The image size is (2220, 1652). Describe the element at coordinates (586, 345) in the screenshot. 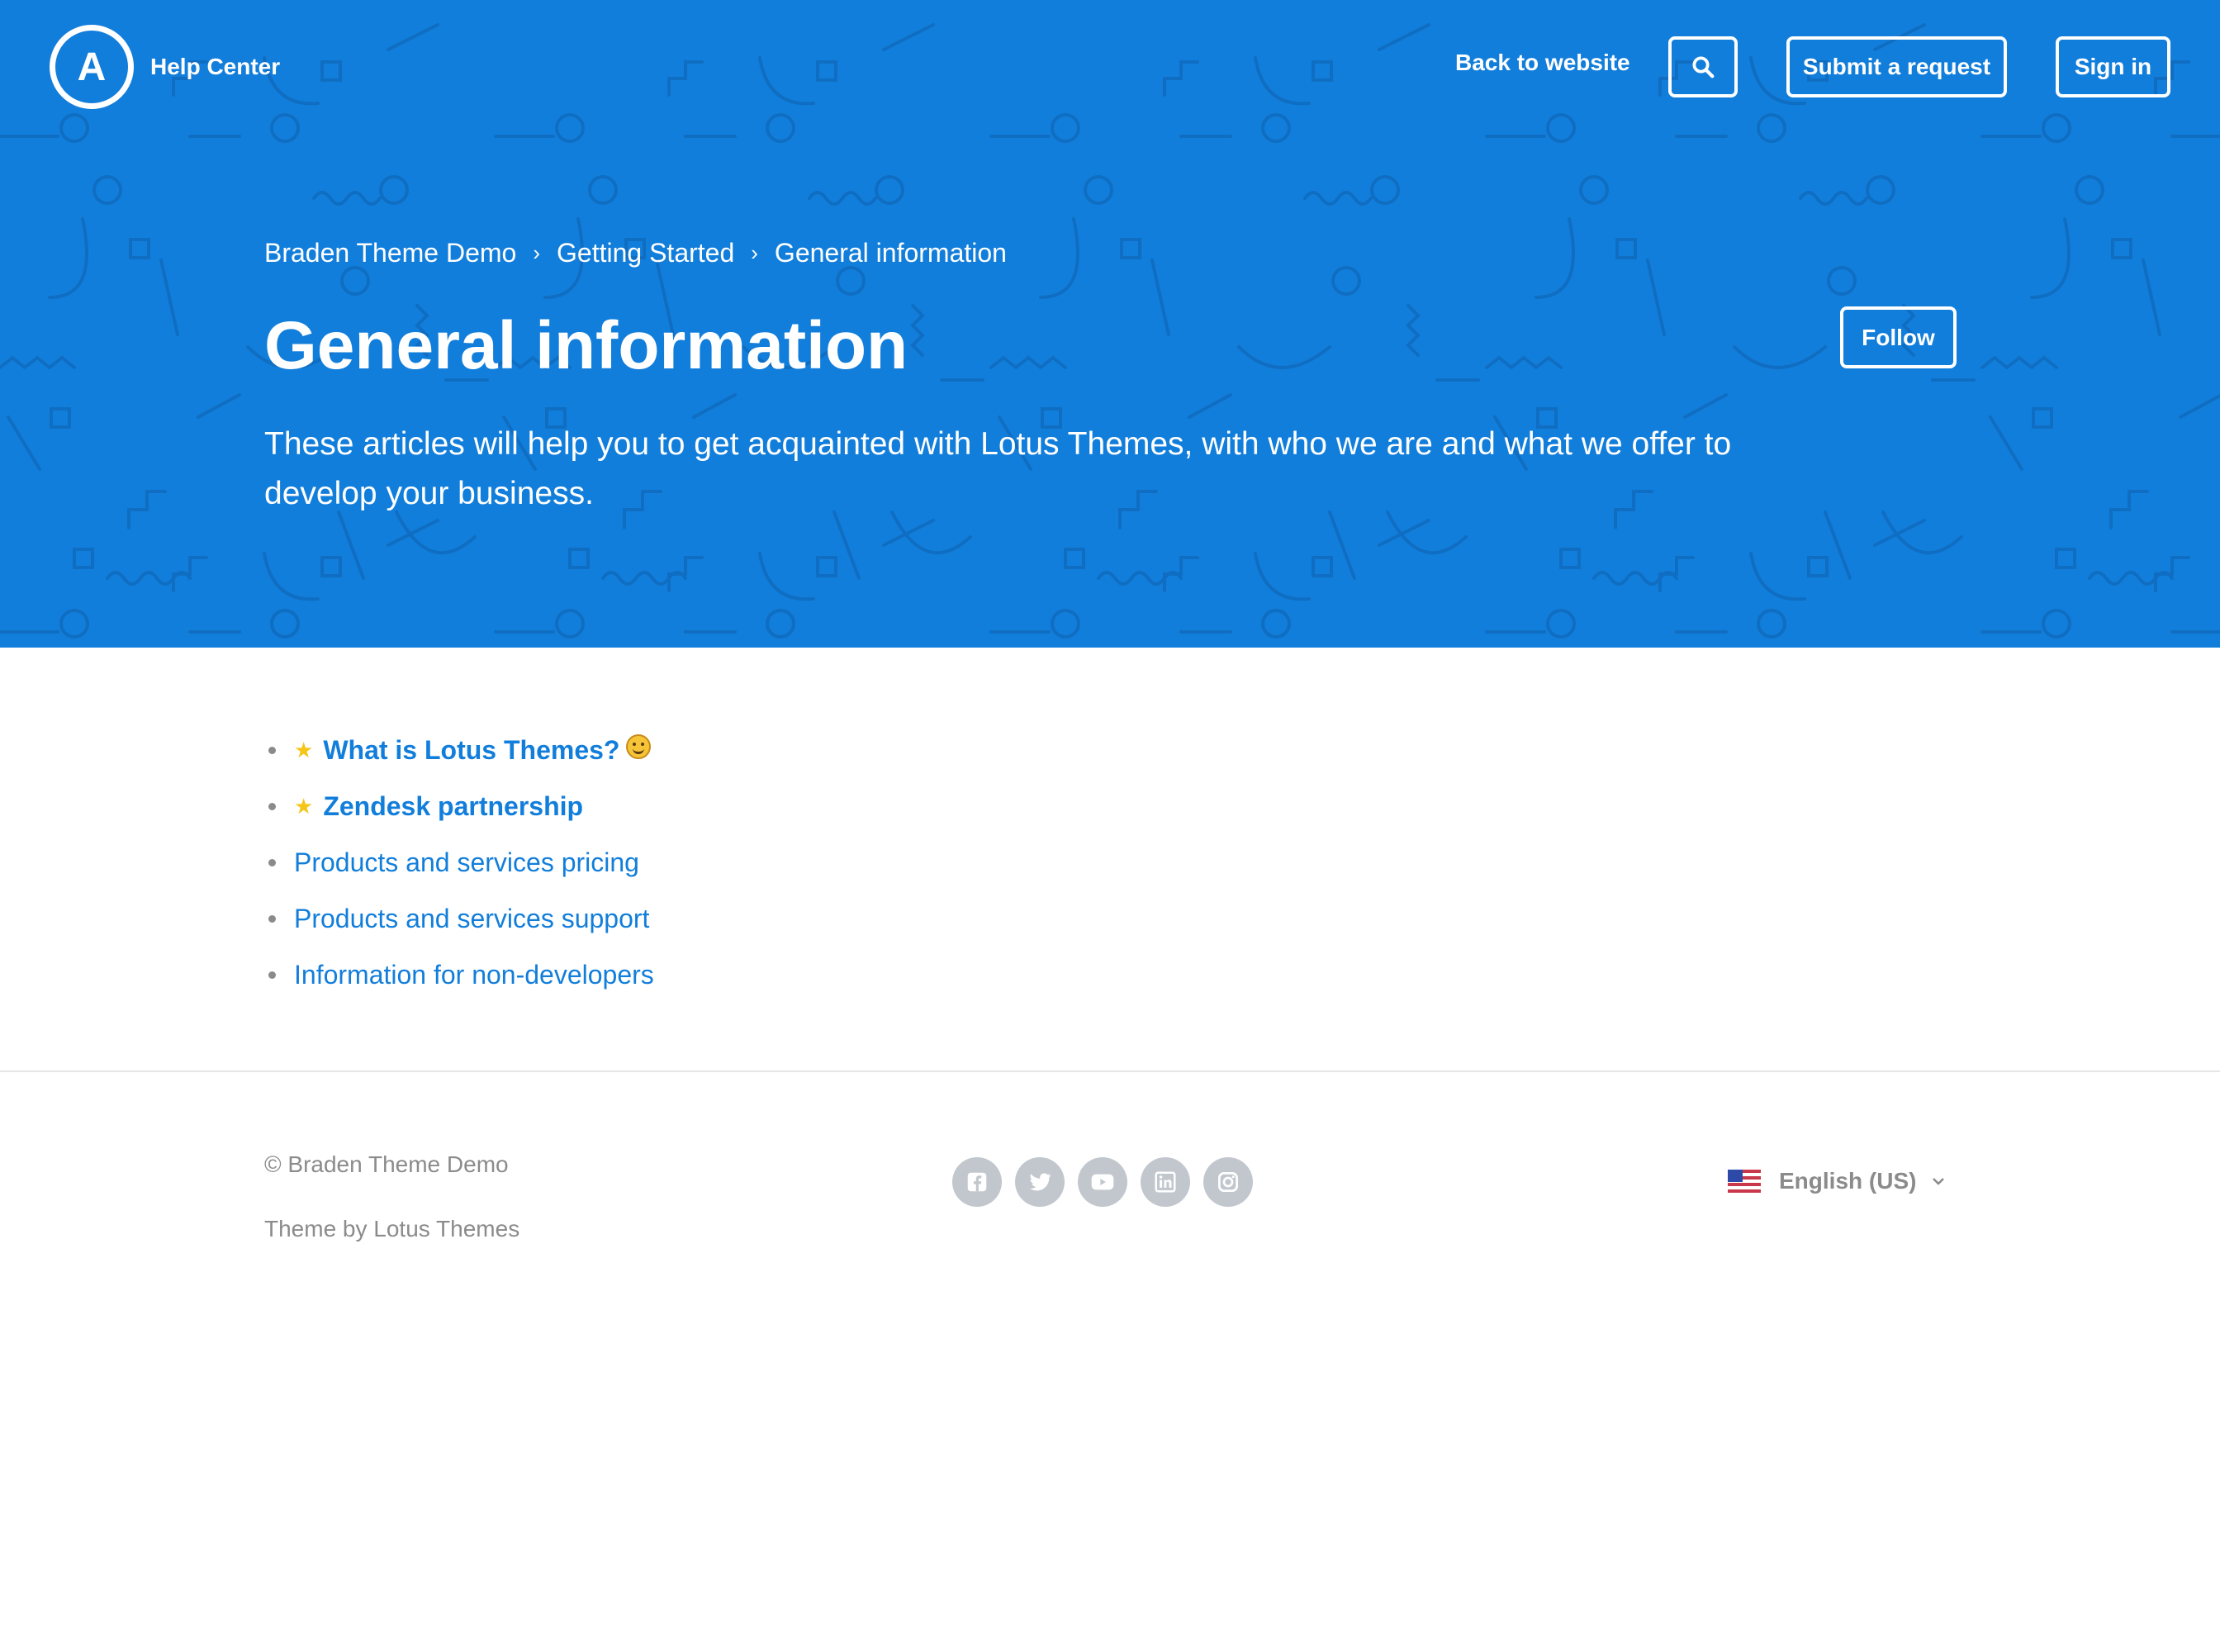

I see `page-title: General information` at that location.